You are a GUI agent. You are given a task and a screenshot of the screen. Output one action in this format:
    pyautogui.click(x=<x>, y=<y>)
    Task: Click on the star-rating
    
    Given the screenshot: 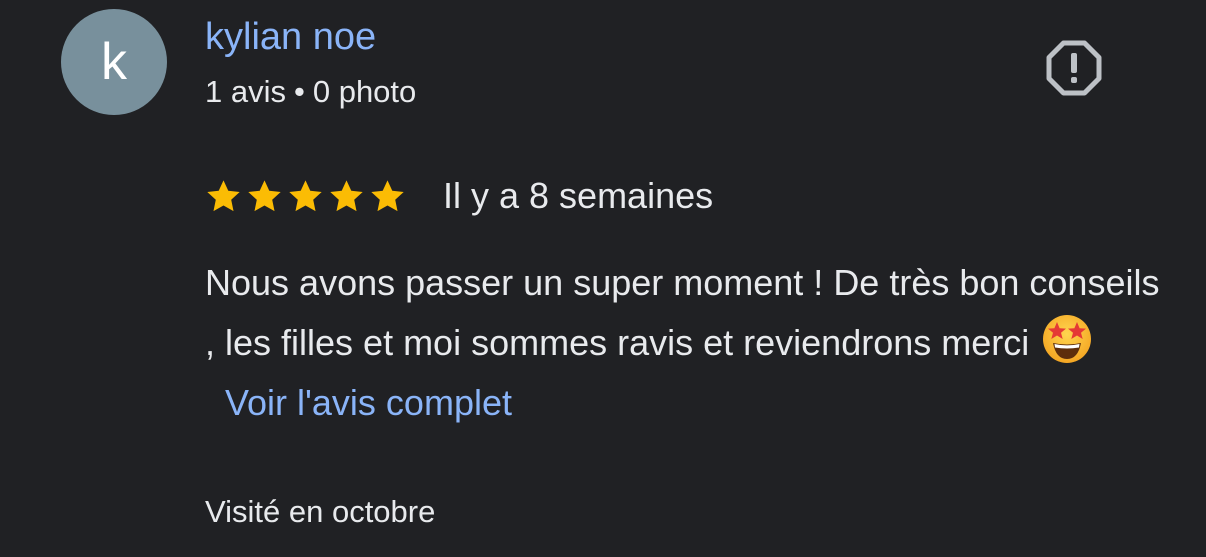 What is the action you would take?
    pyautogui.click(x=305, y=196)
    